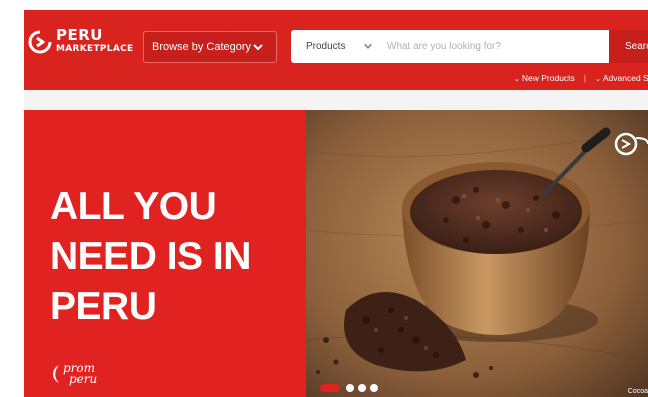 The height and width of the screenshot is (397, 648). I want to click on browse-category-label: Browse by Category, so click(202, 47).